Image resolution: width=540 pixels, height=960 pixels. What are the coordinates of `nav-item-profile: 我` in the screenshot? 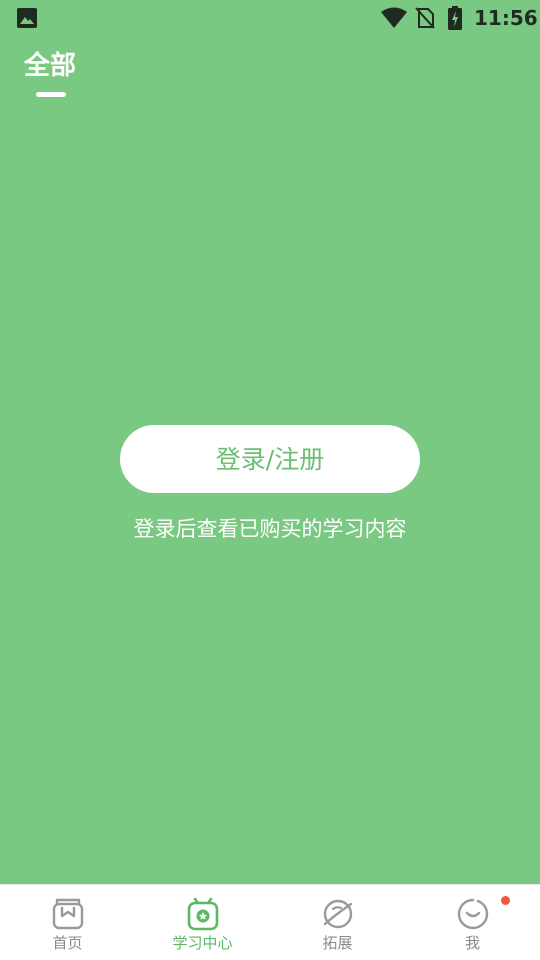 It's located at (472, 922).